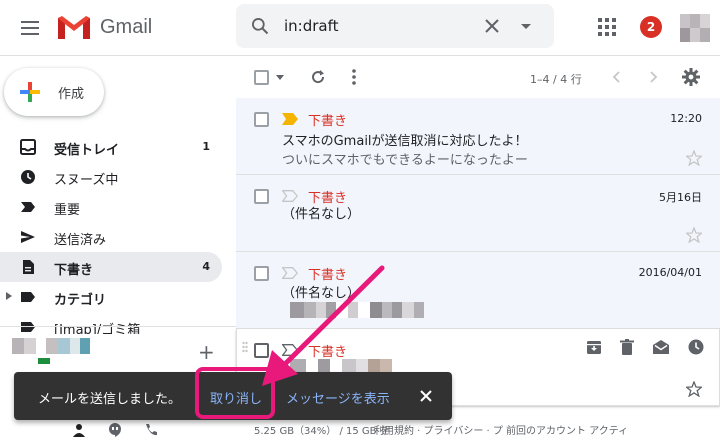 This screenshot has width=720, height=440. I want to click on sidebar-item-label: 下書き, so click(74, 270).